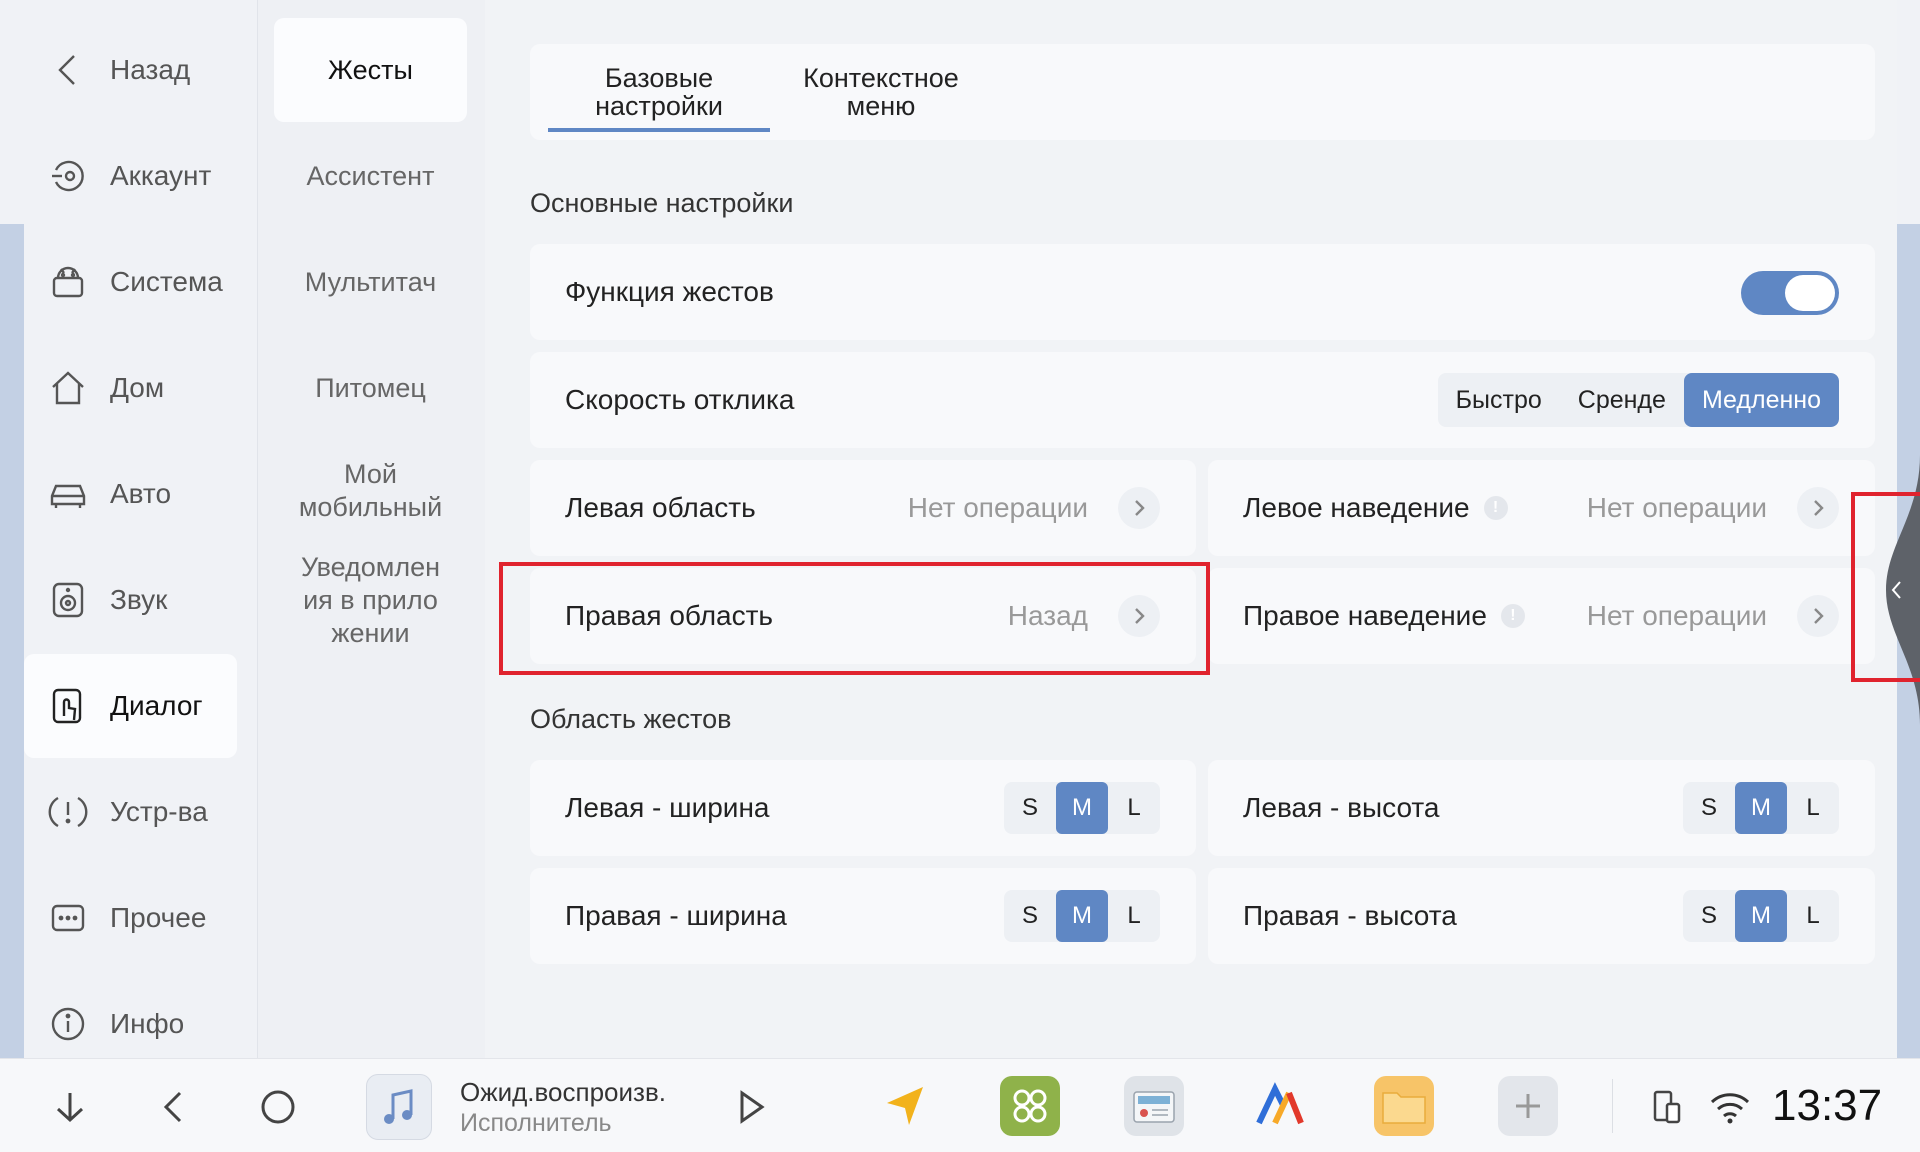 The width and height of the screenshot is (1920, 1152). I want to click on speaker-icon, so click(68, 600).